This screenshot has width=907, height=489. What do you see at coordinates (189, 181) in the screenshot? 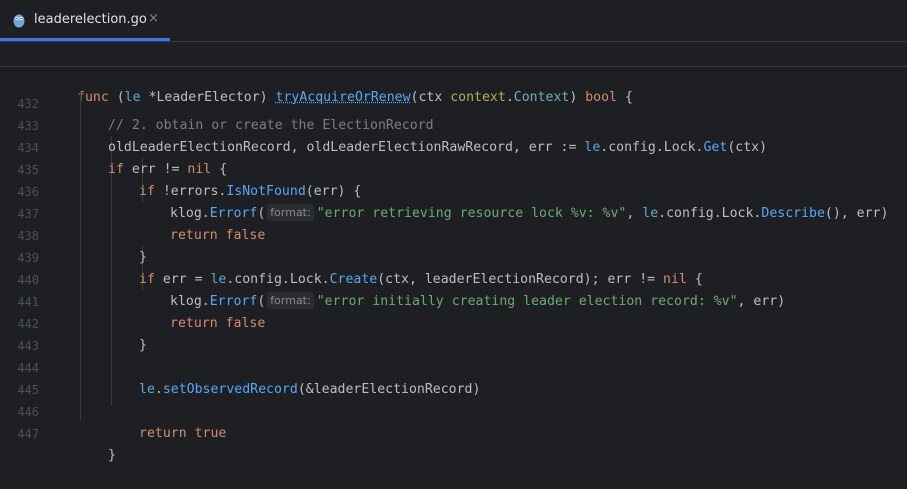
I see `code-line: 435 if !errors.IsNotFound(err) {` at bounding box center [189, 181].